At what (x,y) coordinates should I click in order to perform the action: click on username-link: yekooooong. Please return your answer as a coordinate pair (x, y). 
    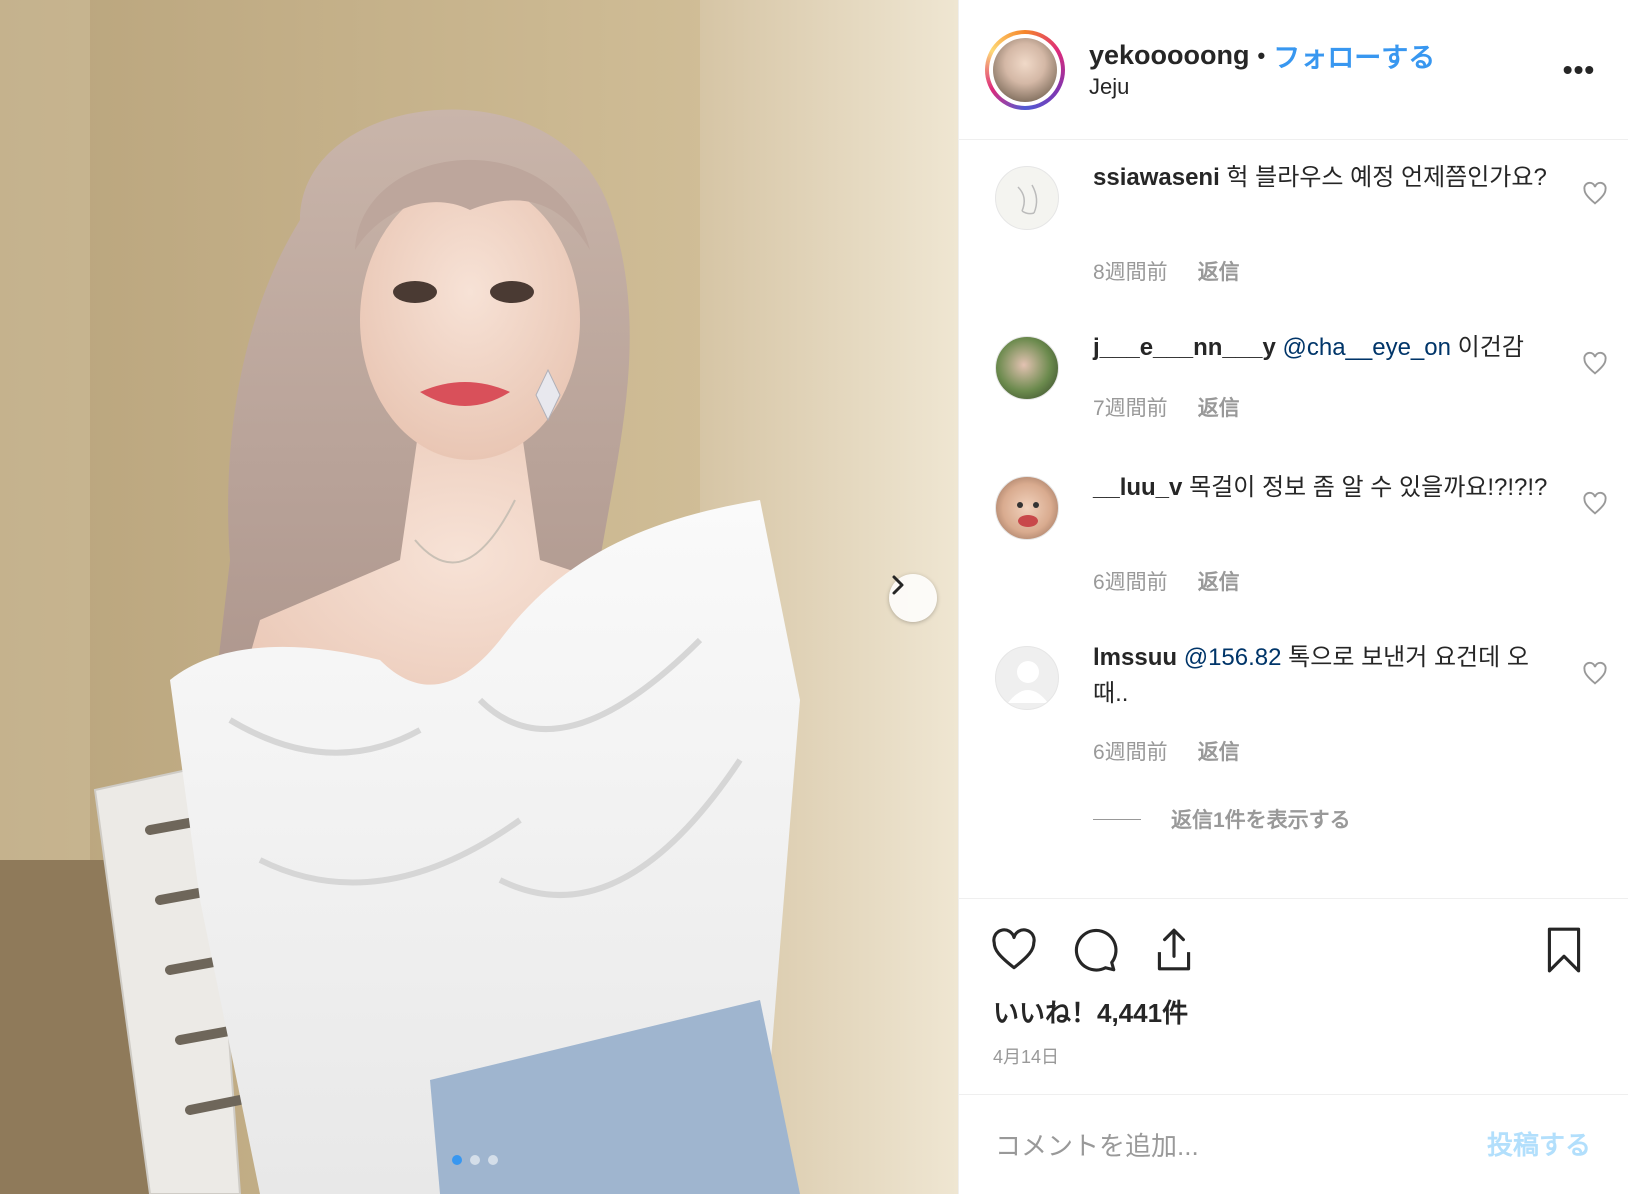
    Looking at the image, I should click on (1169, 55).